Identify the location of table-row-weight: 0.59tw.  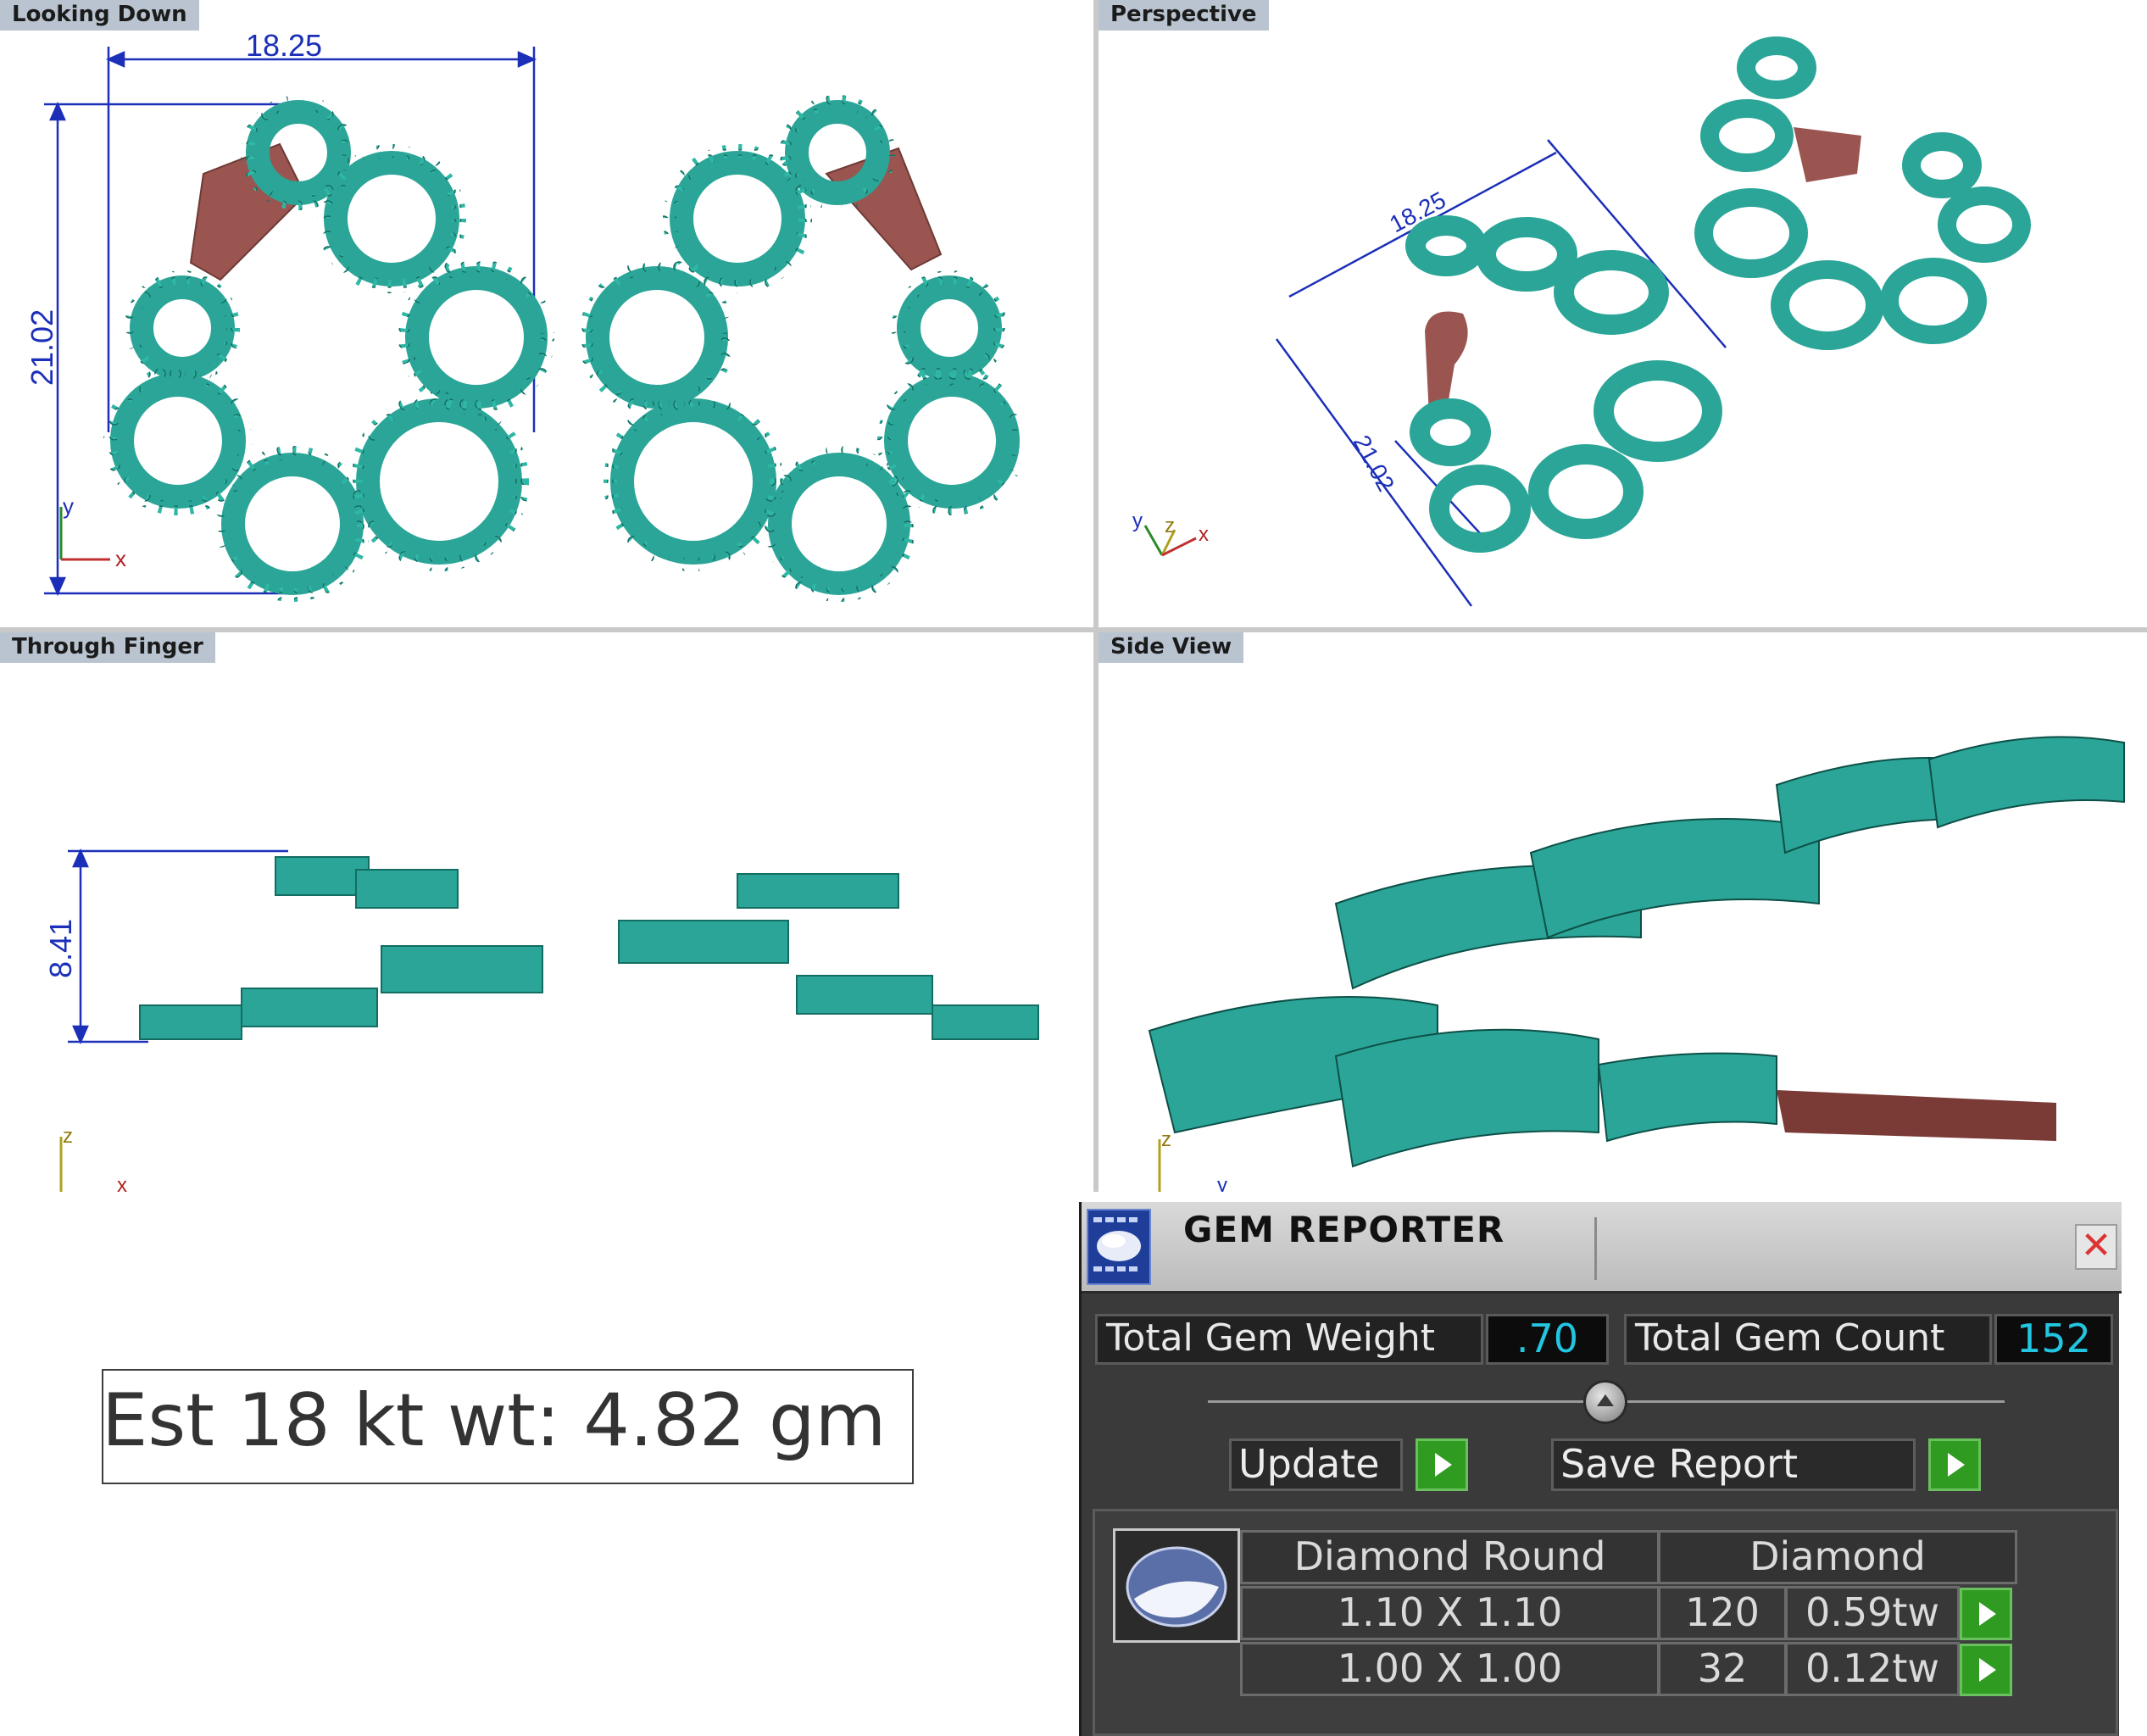
(1872, 1613).